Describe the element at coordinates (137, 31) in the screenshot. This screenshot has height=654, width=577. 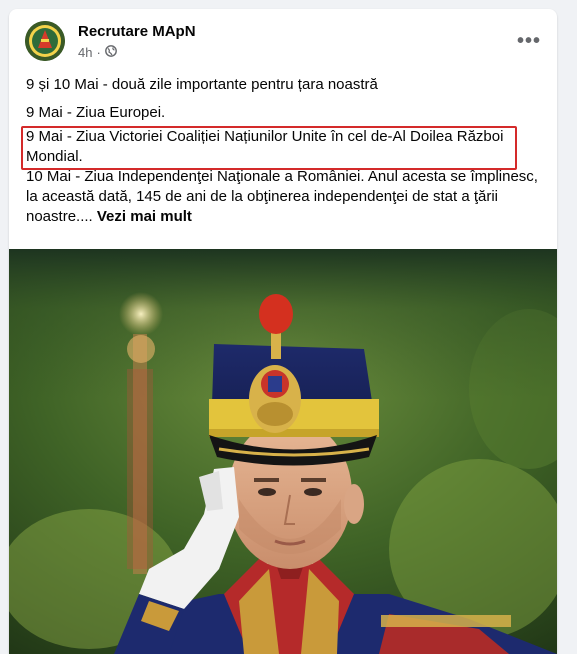
I see `page-name: Recrutare MApN` at that location.